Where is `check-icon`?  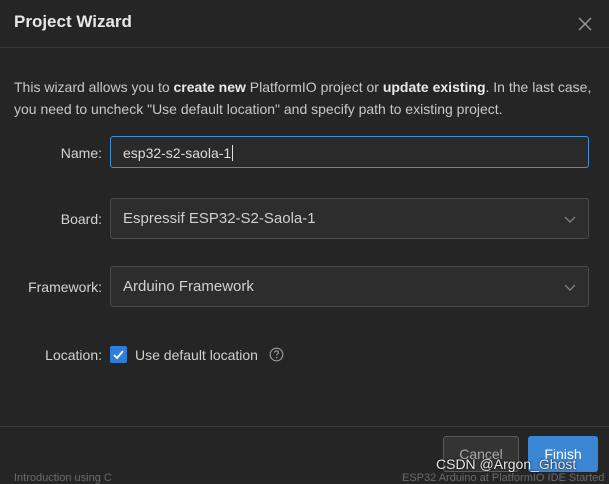
check-icon is located at coordinates (118, 355).